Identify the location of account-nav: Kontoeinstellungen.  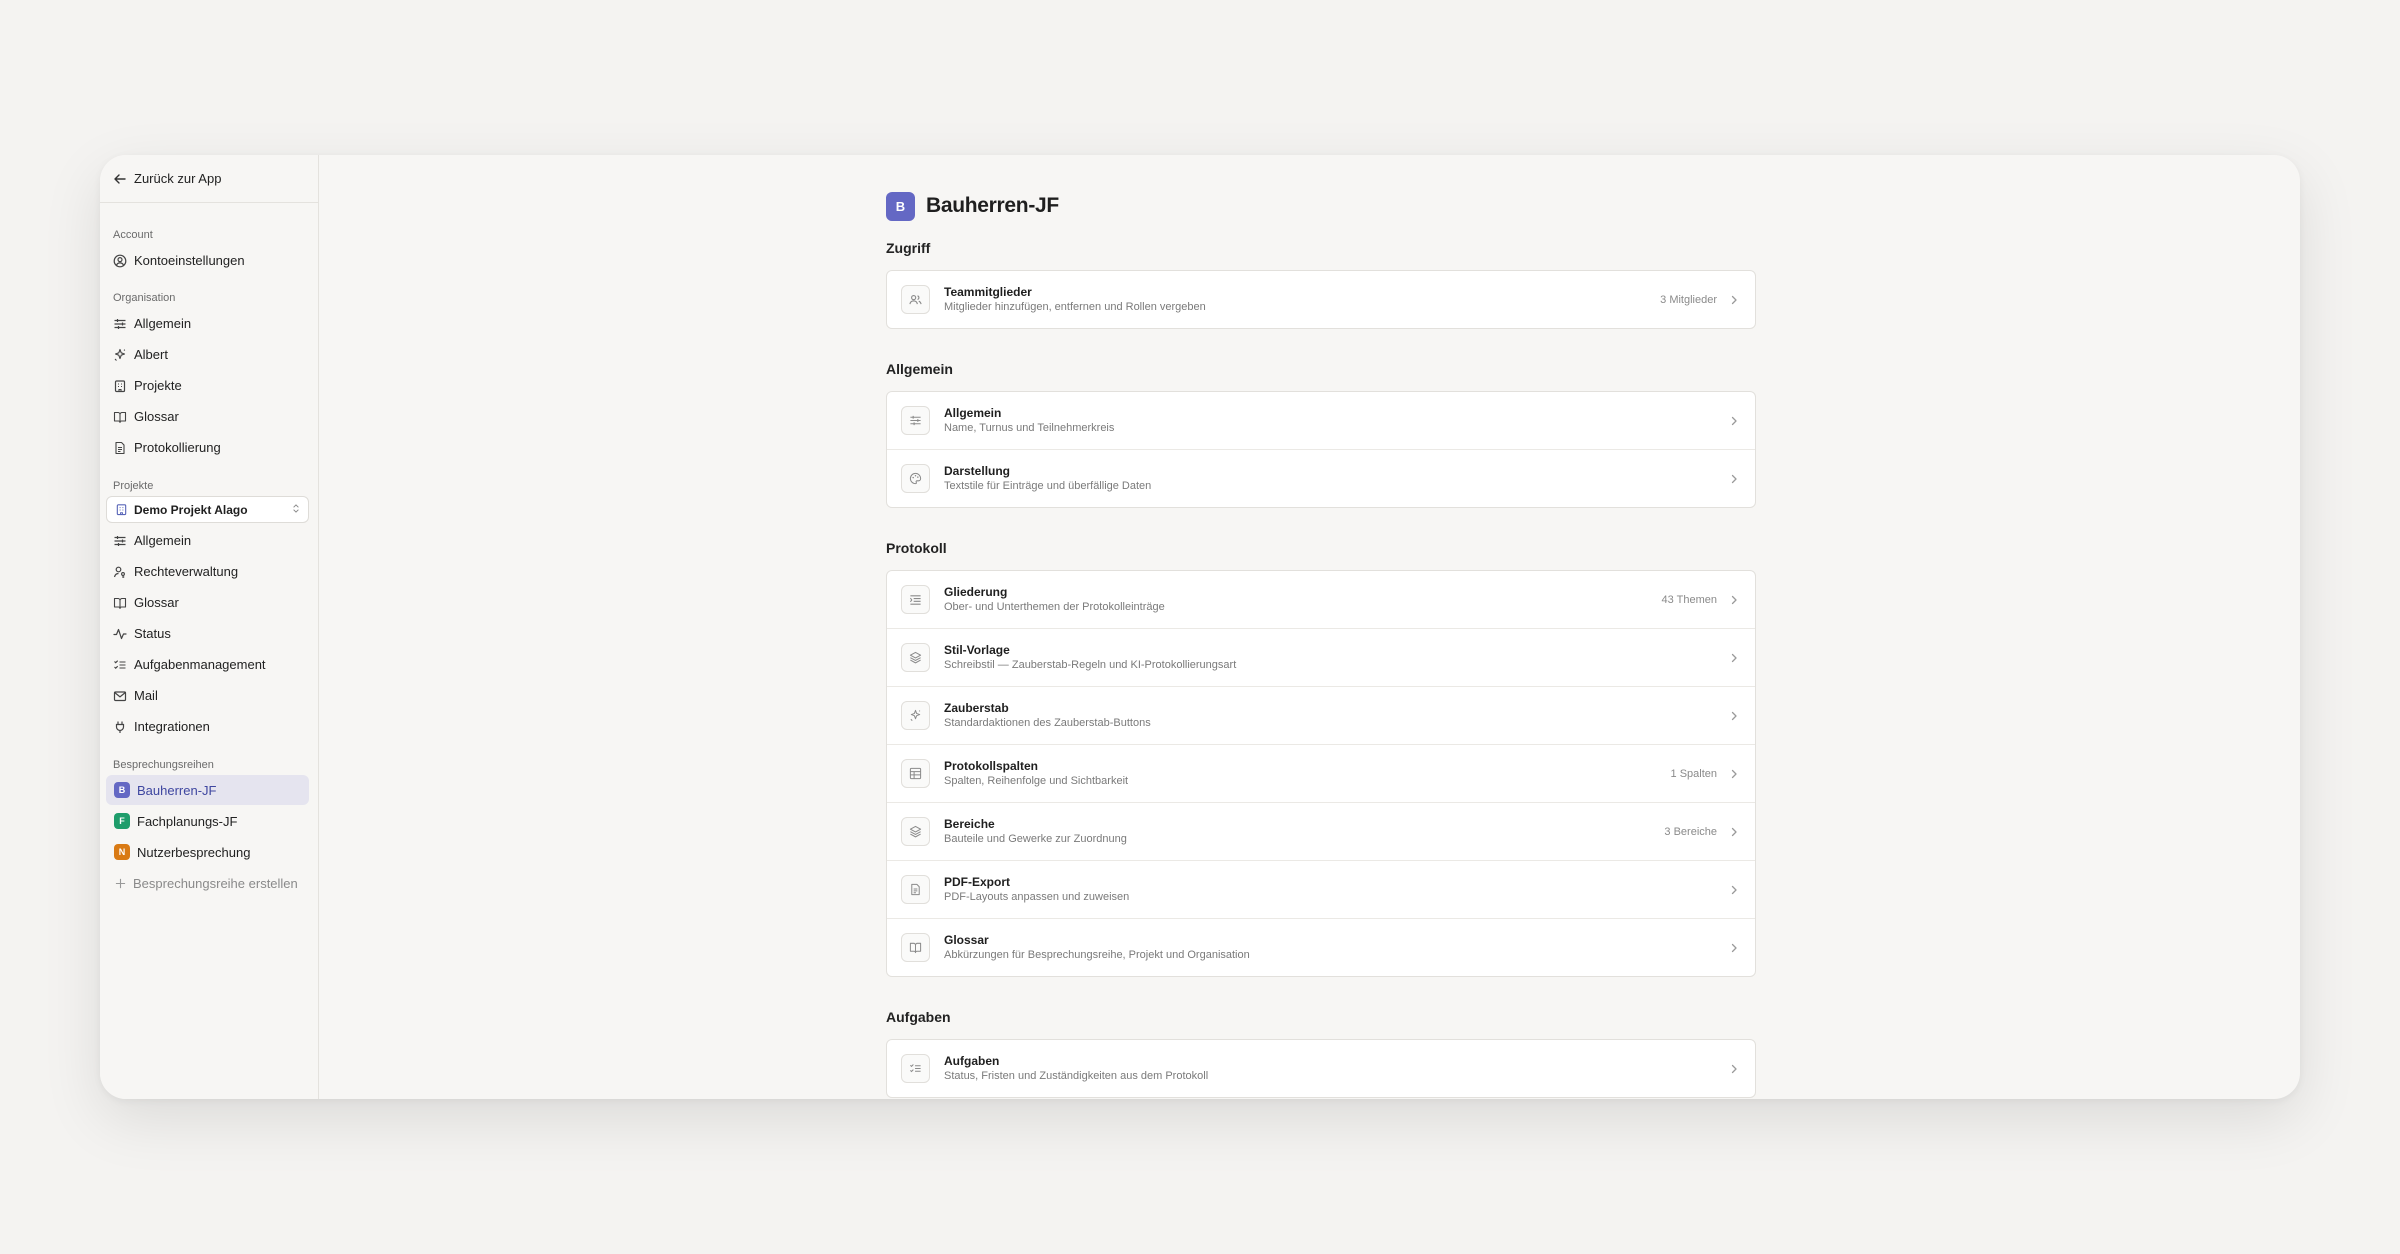
(209, 260).